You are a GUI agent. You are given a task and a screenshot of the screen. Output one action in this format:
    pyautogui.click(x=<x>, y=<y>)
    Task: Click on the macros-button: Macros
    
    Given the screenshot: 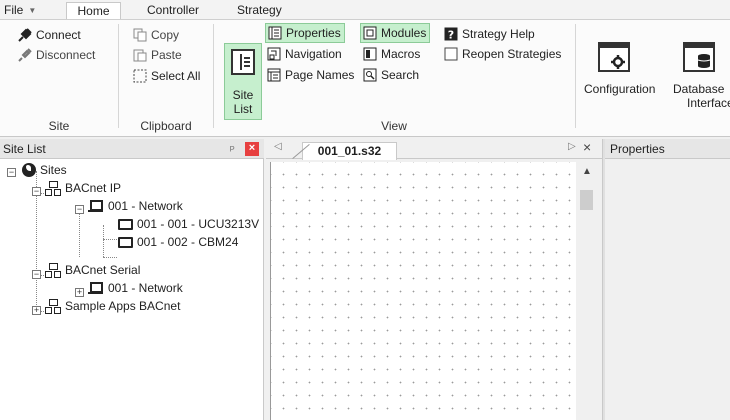 What is the action you would take?
    pyautogui.click(x=391, y=54)
    